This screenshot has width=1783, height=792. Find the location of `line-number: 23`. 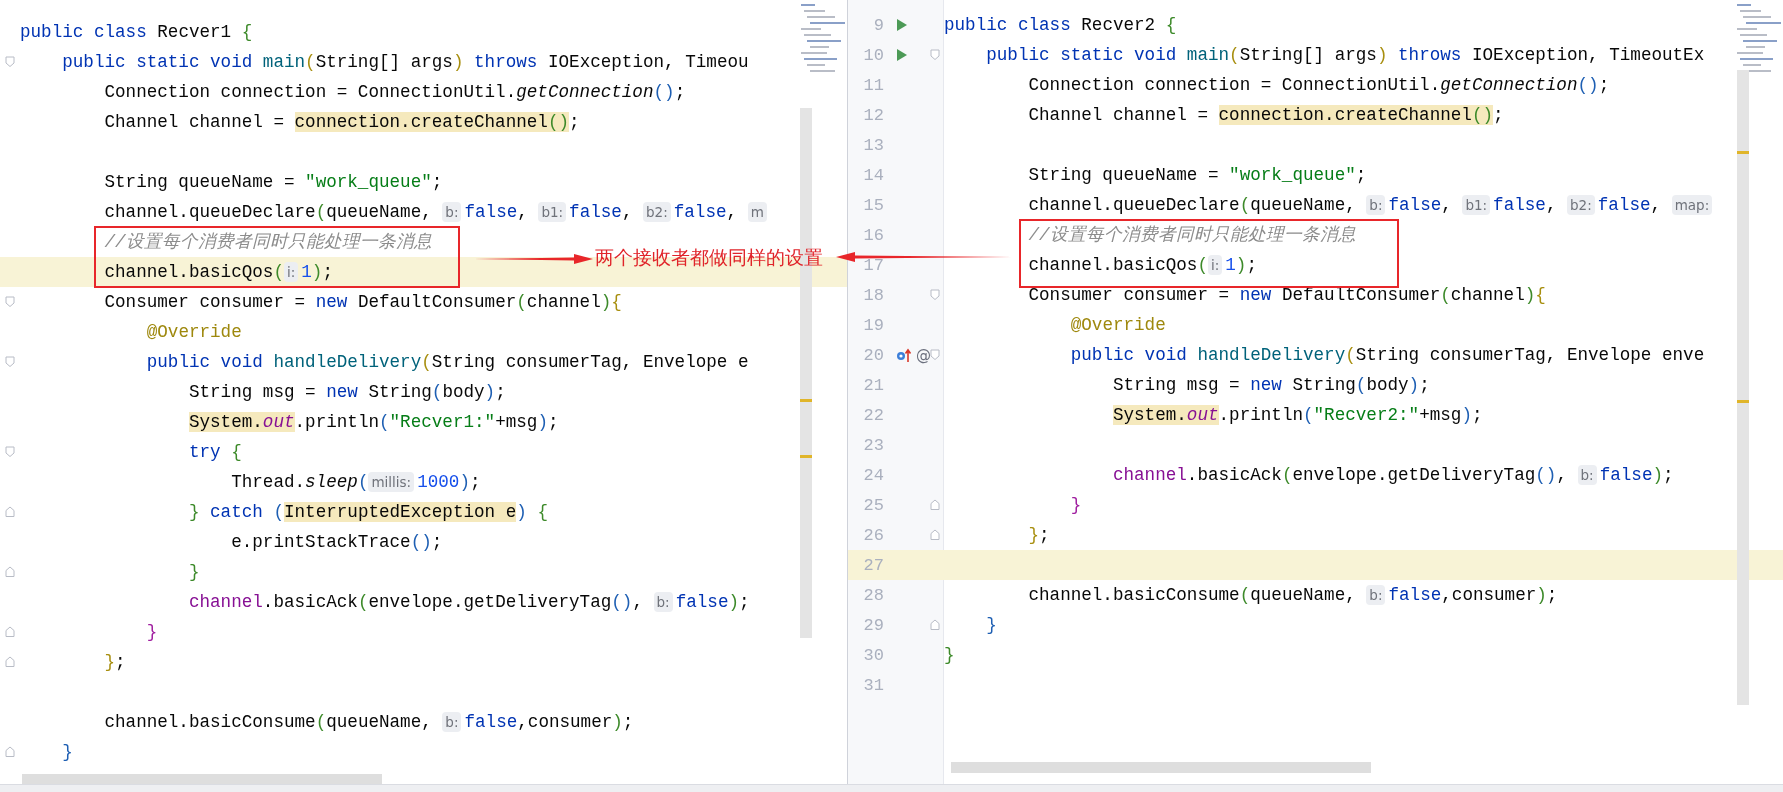

line-number: 23 is located at coordinates (873, 445).